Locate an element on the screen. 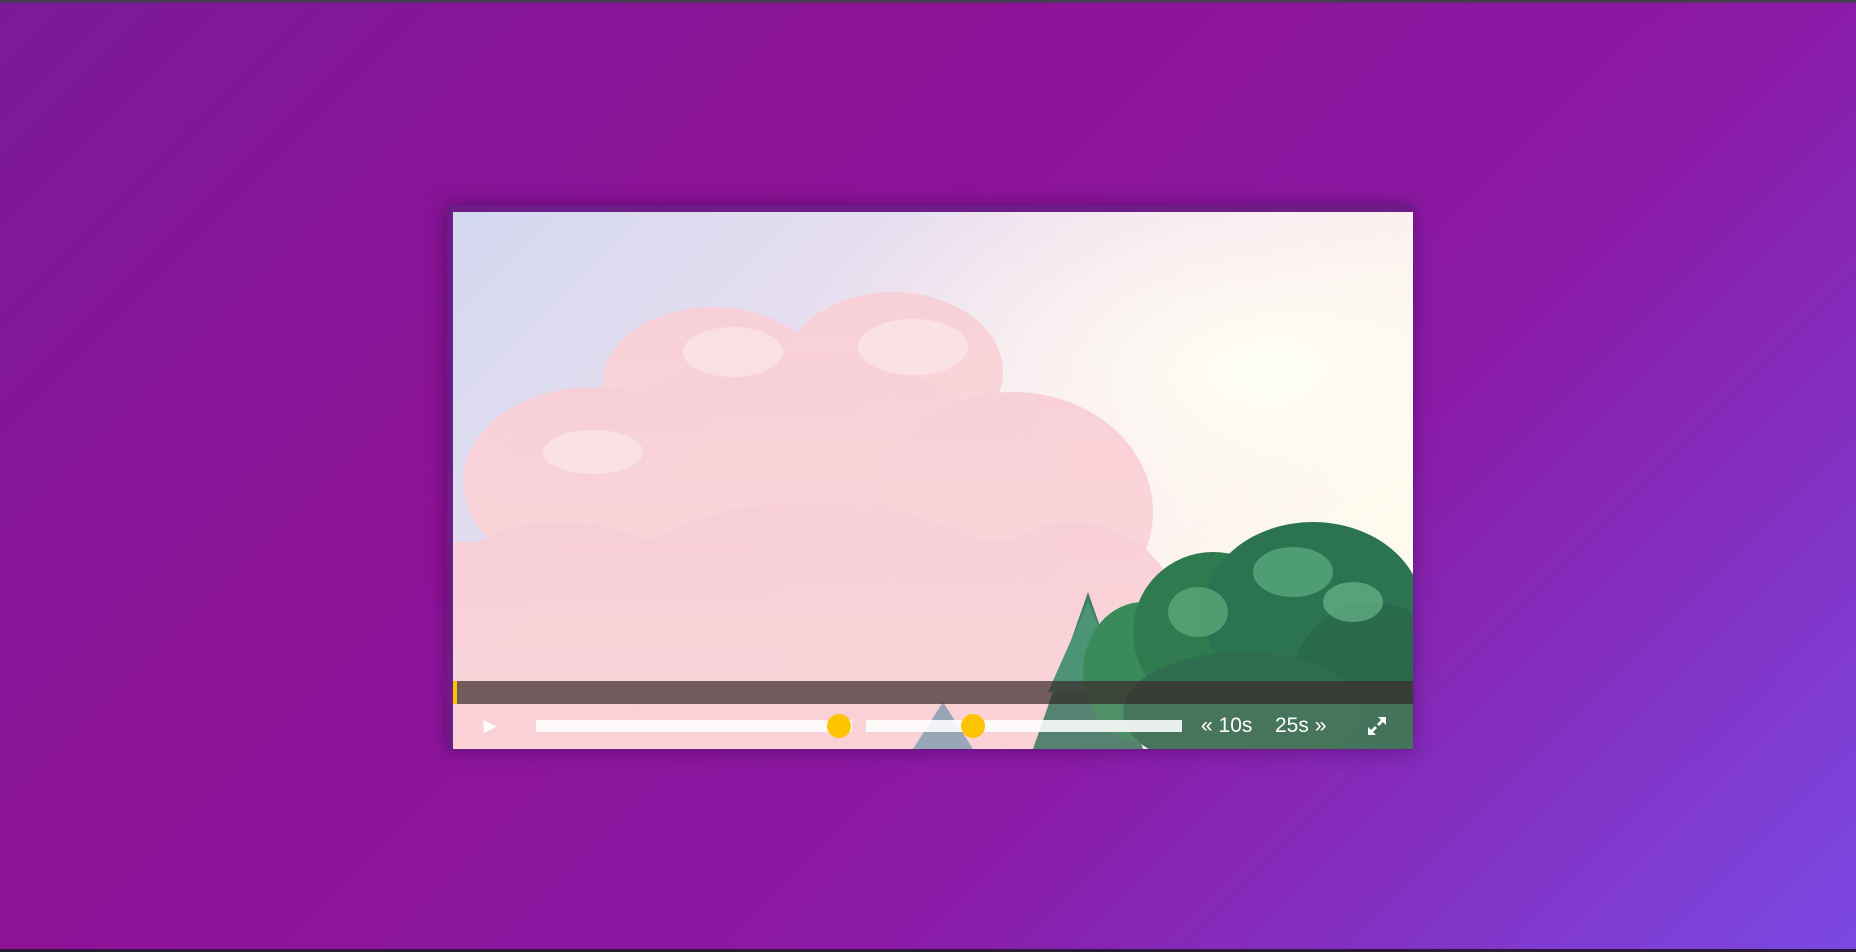 Image resolution: width=1856 pixels, height=952 pixels. volume-slider-thumb is located at coordinates (839, 726).